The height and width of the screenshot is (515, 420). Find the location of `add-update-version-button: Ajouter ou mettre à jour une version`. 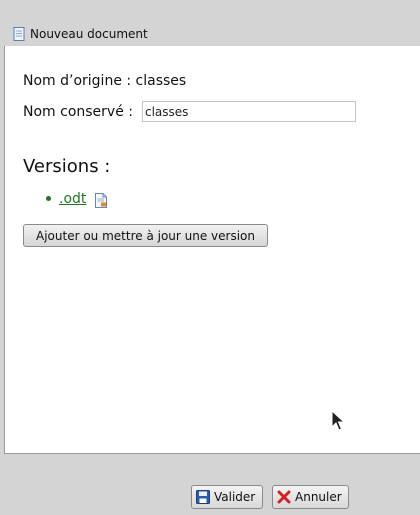

add-update-version-button: Ajouter ou mettre à jour une version is located at coordinates (145, 235).